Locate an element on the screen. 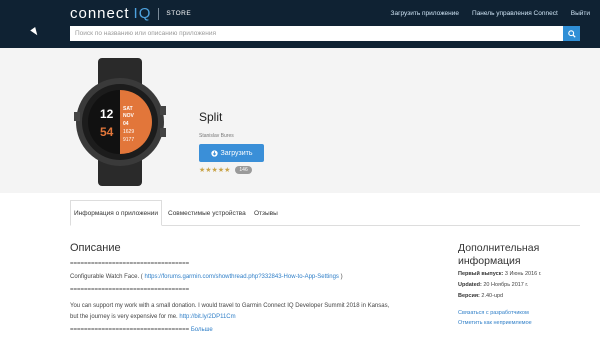  updated-value: 20 Ноябрь 2017 г. is located at coordinates (506, 285).